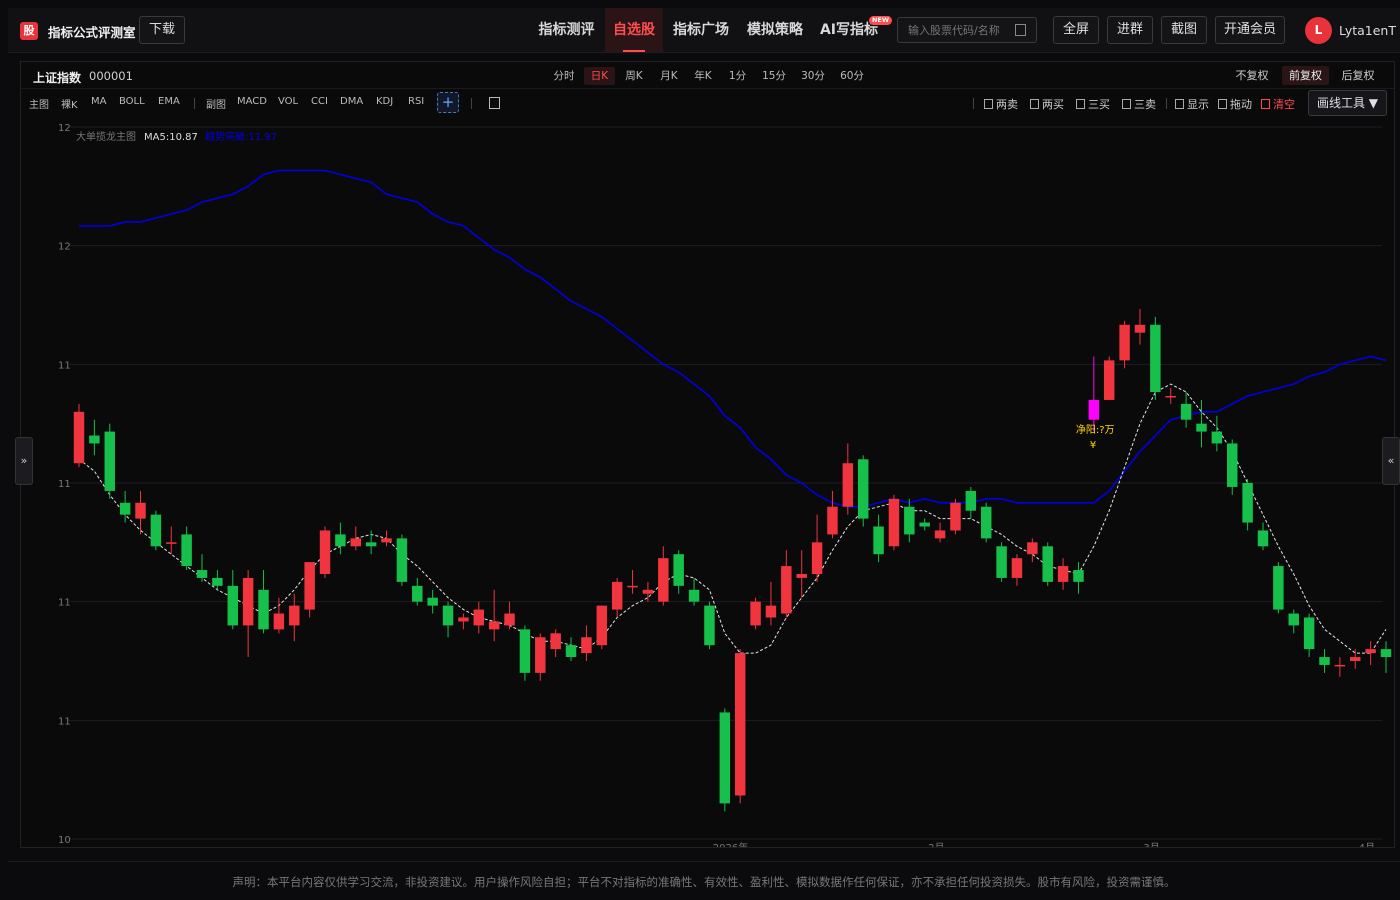  What do you see at coordinates (730, 844) in the screenshot?
I see `x-tick-label: 2026年` at bounding box center [730, 844].